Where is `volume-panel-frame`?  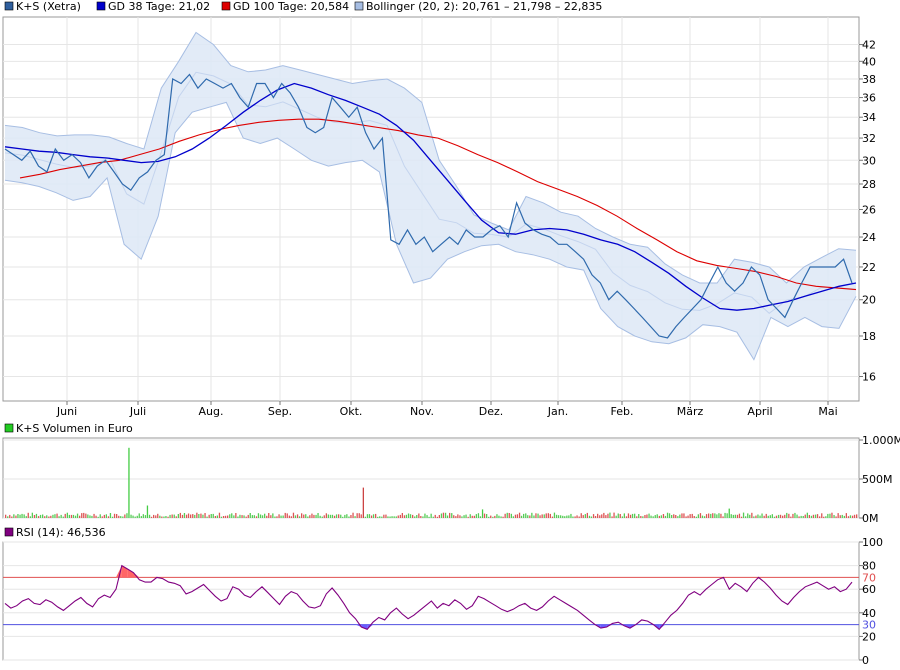 volume-panel-frame is located at coordinates (431, 478).